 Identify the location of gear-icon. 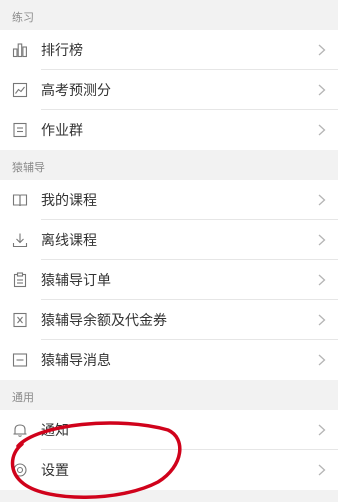
(20, 470).